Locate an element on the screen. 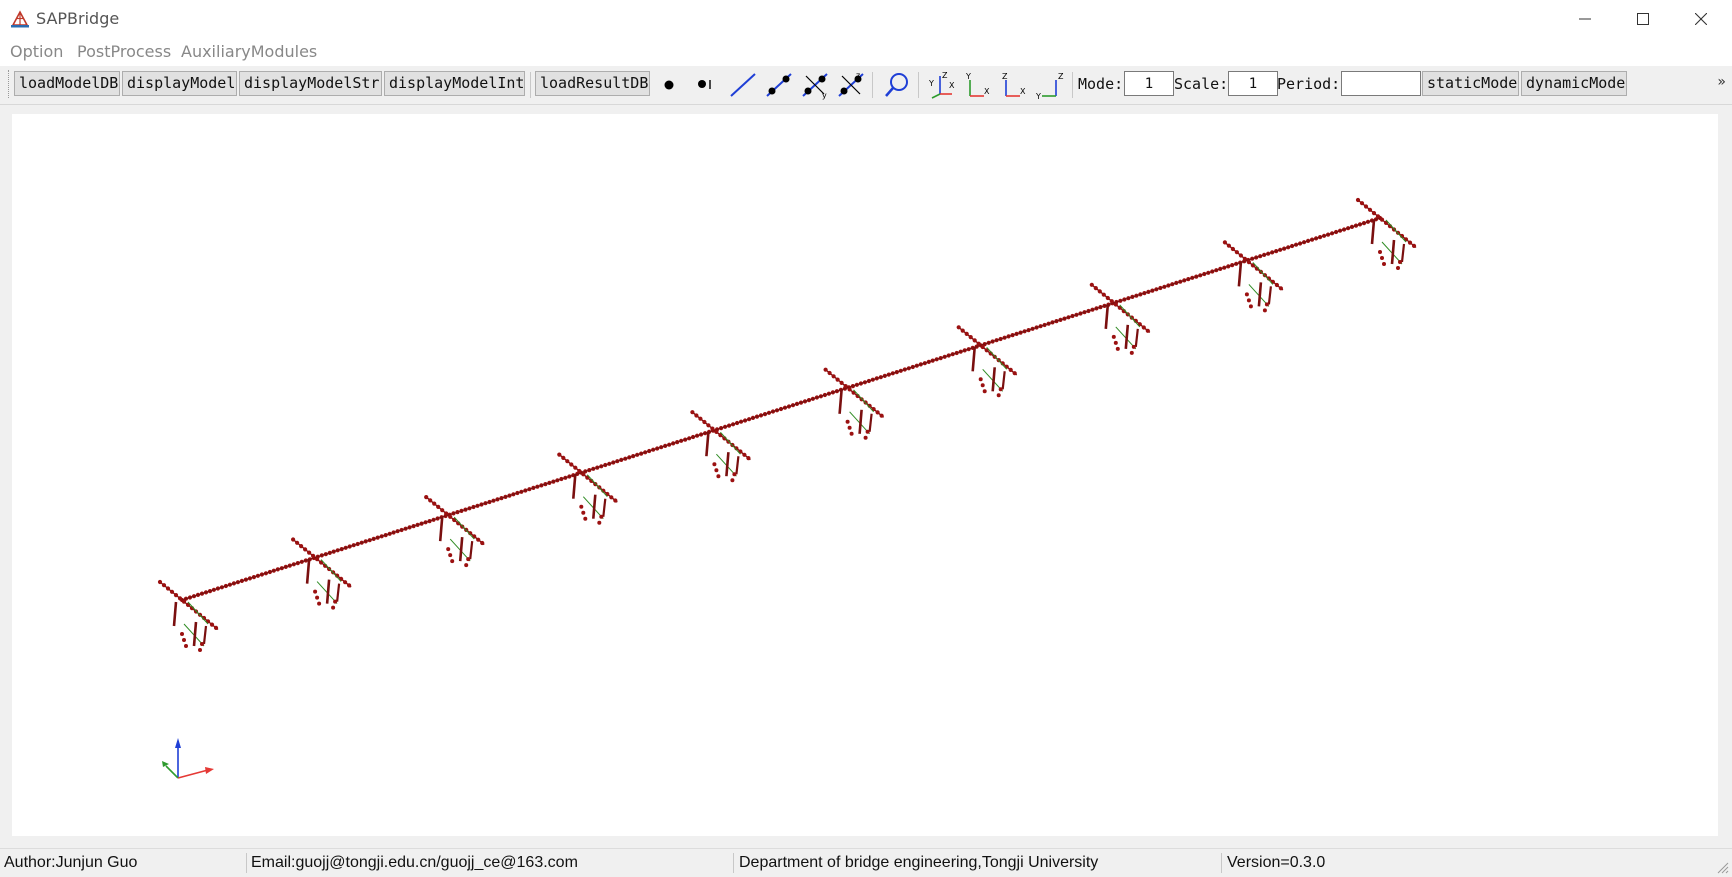 The height and width of the screenshot is (877, 1732). element-line-icon is located at coordinates (743, 85).